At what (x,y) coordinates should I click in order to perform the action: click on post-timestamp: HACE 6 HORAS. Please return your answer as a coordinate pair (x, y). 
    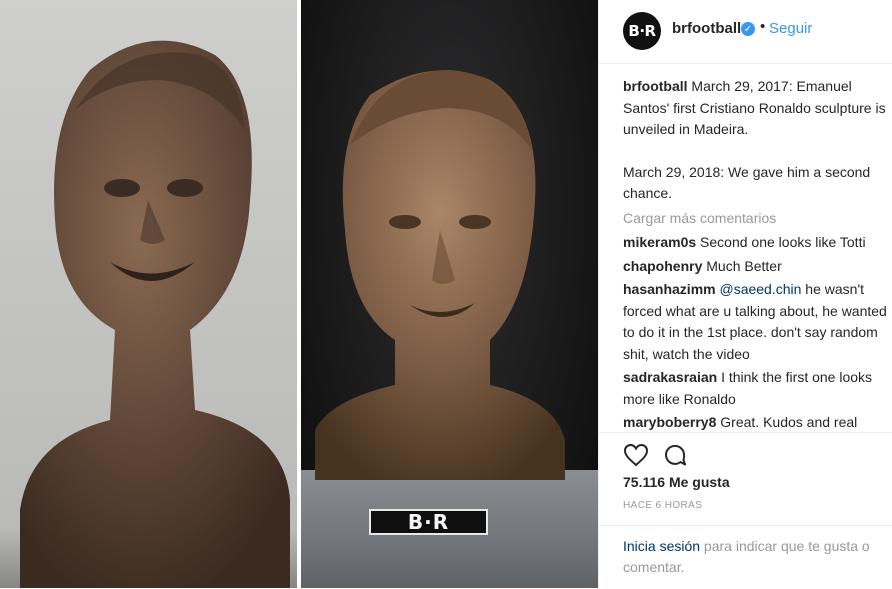
    Looking at the image, I should click on (663, 505).